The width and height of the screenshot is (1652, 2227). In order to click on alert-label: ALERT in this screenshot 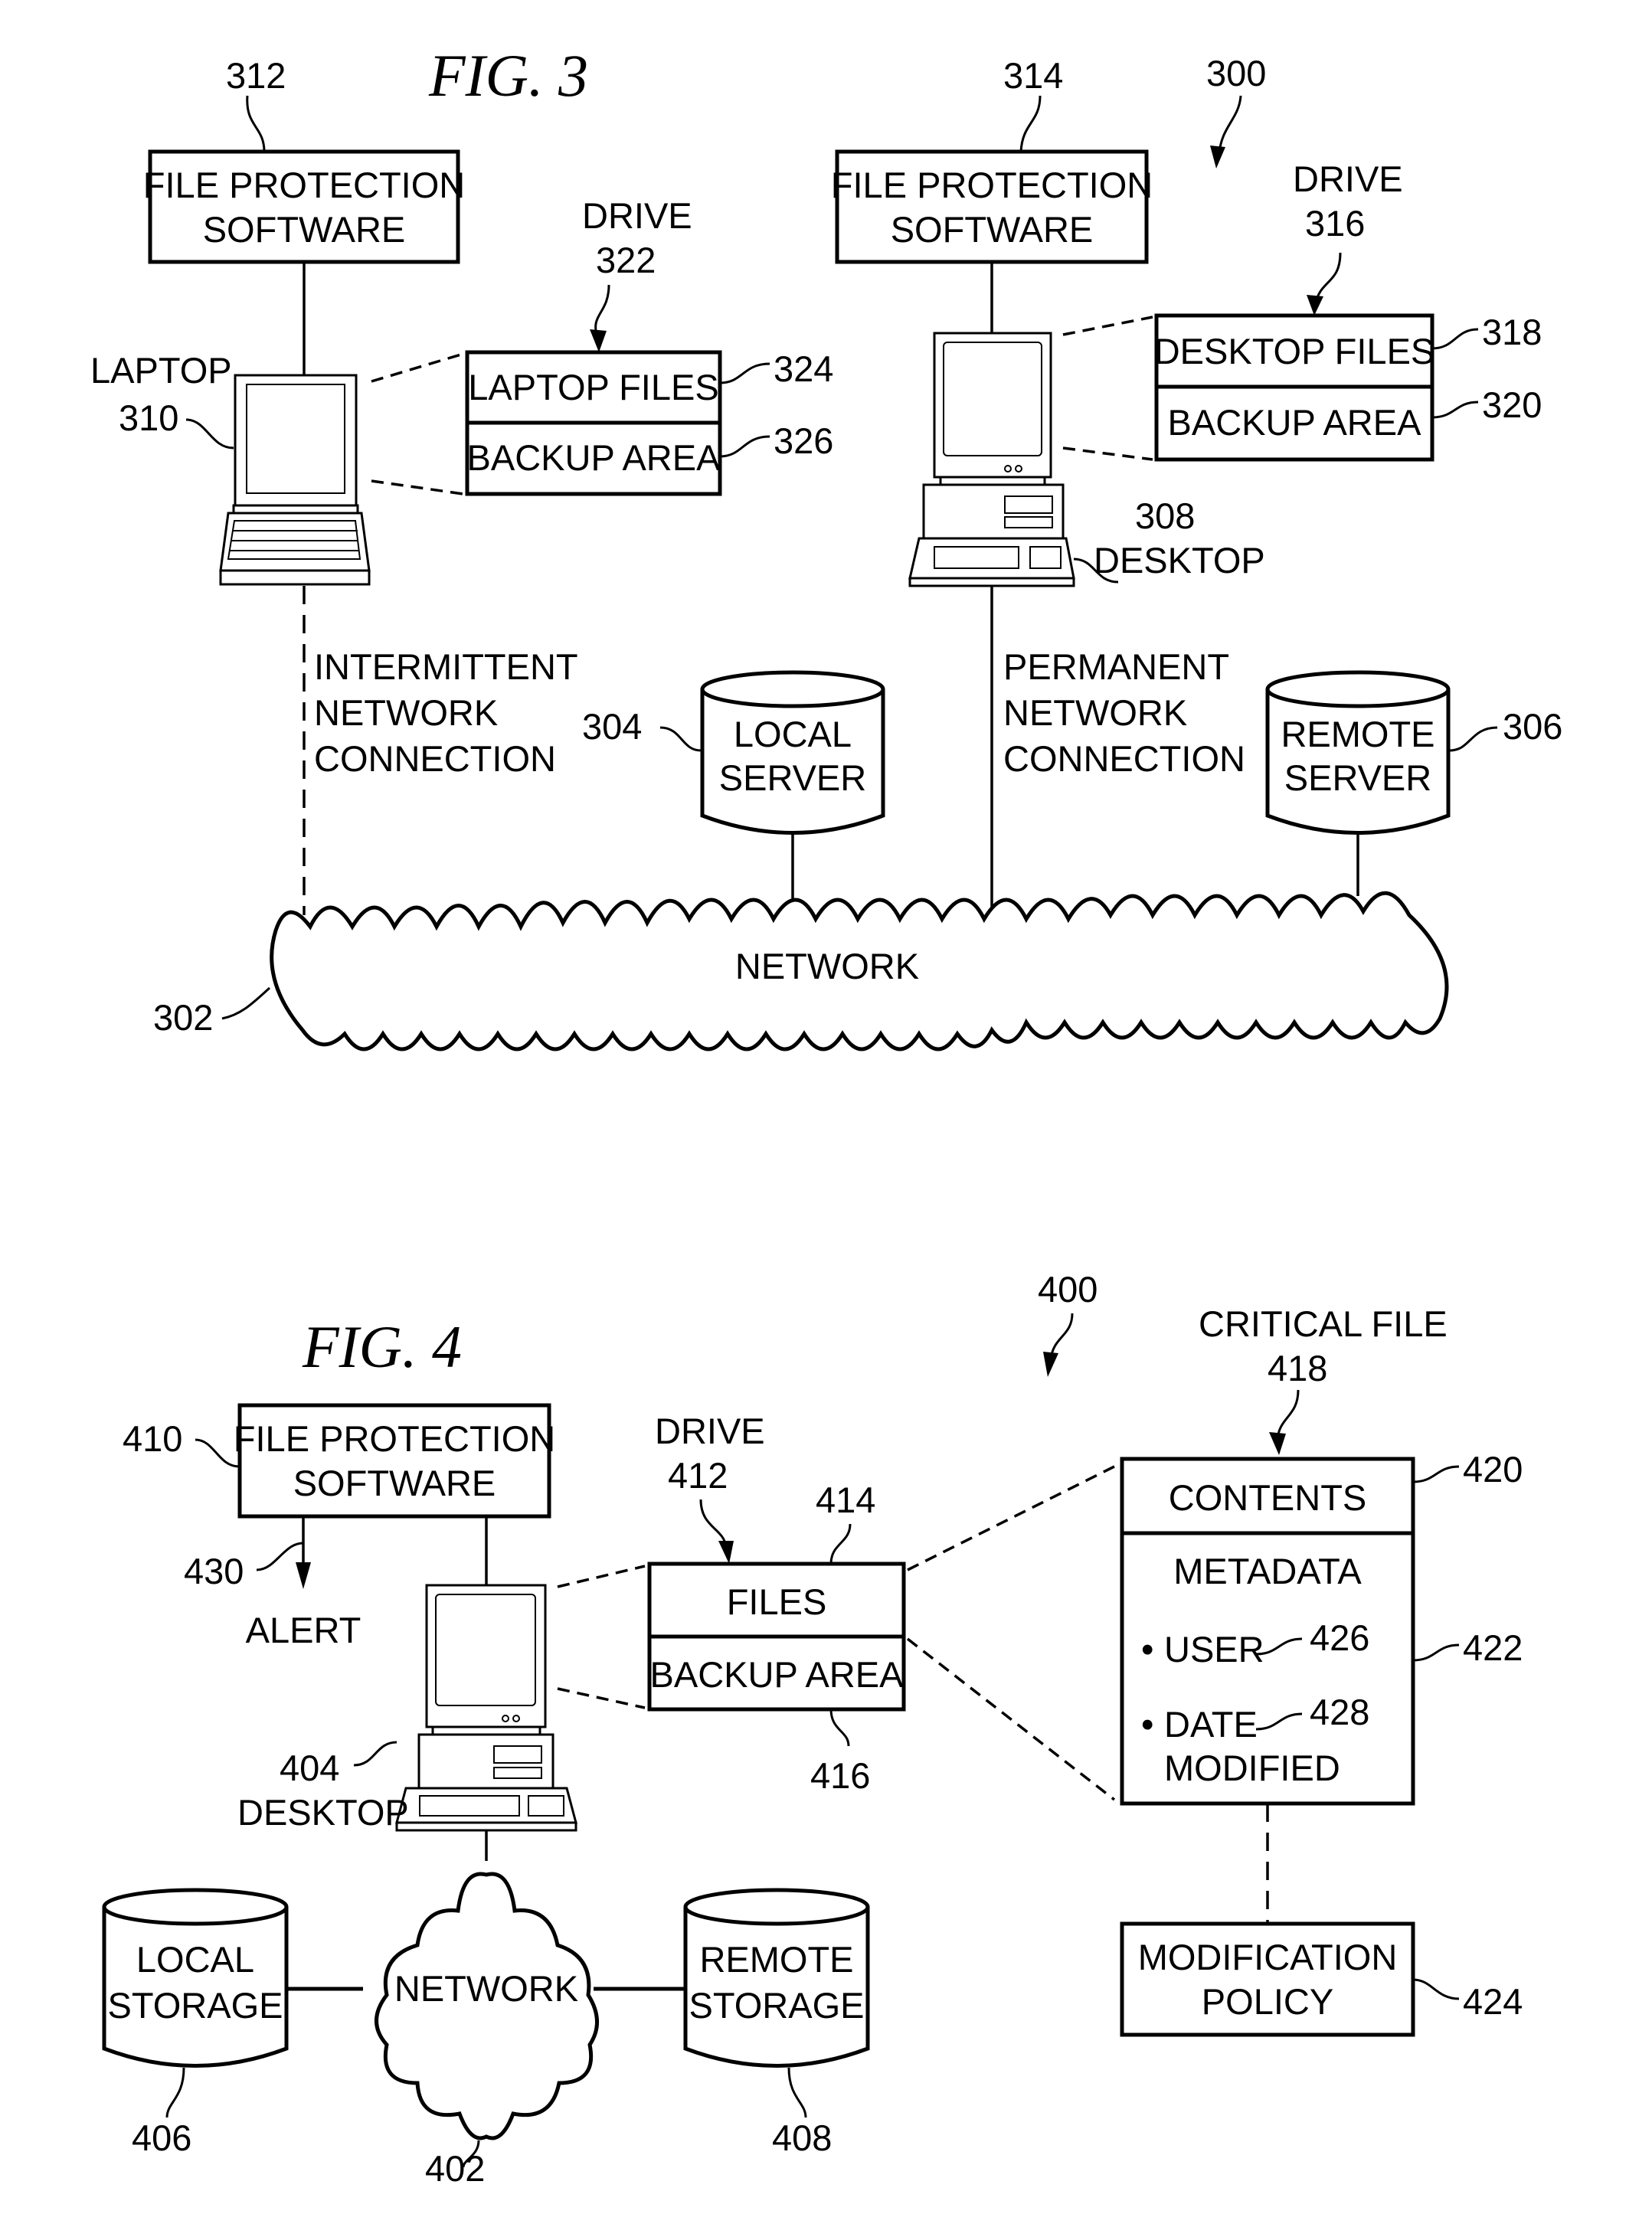, I will do `click(303, 1630)`.